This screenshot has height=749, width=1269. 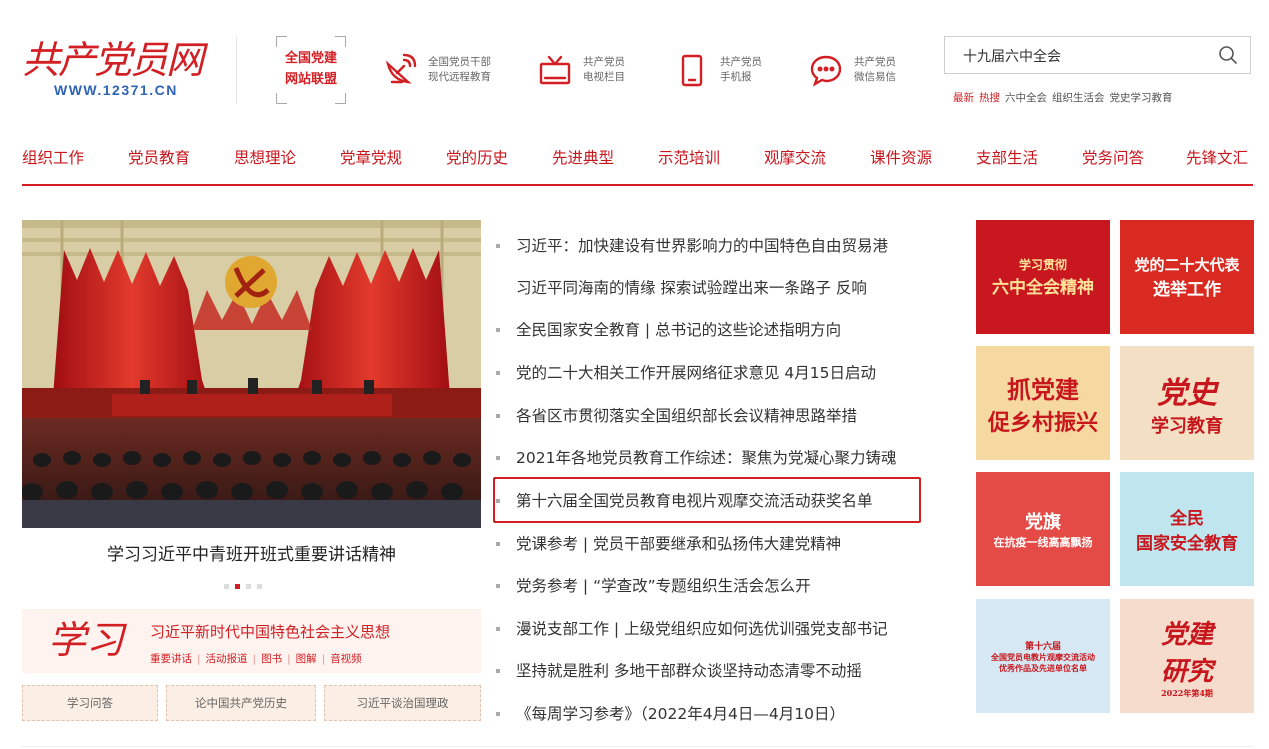 I want to click on xuexi-link-graphics: 图解, so click(x=306, y=659).